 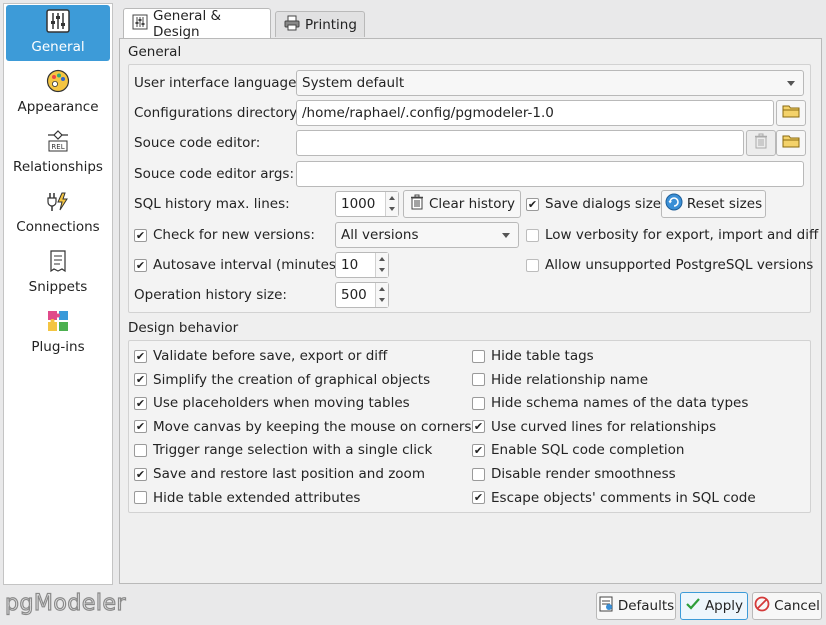 What do you see at coordinates (610, 403) in the screenshot?
I see `design-option-checkbox: Hide schema names of the data types` at bounding box center [610, 403].